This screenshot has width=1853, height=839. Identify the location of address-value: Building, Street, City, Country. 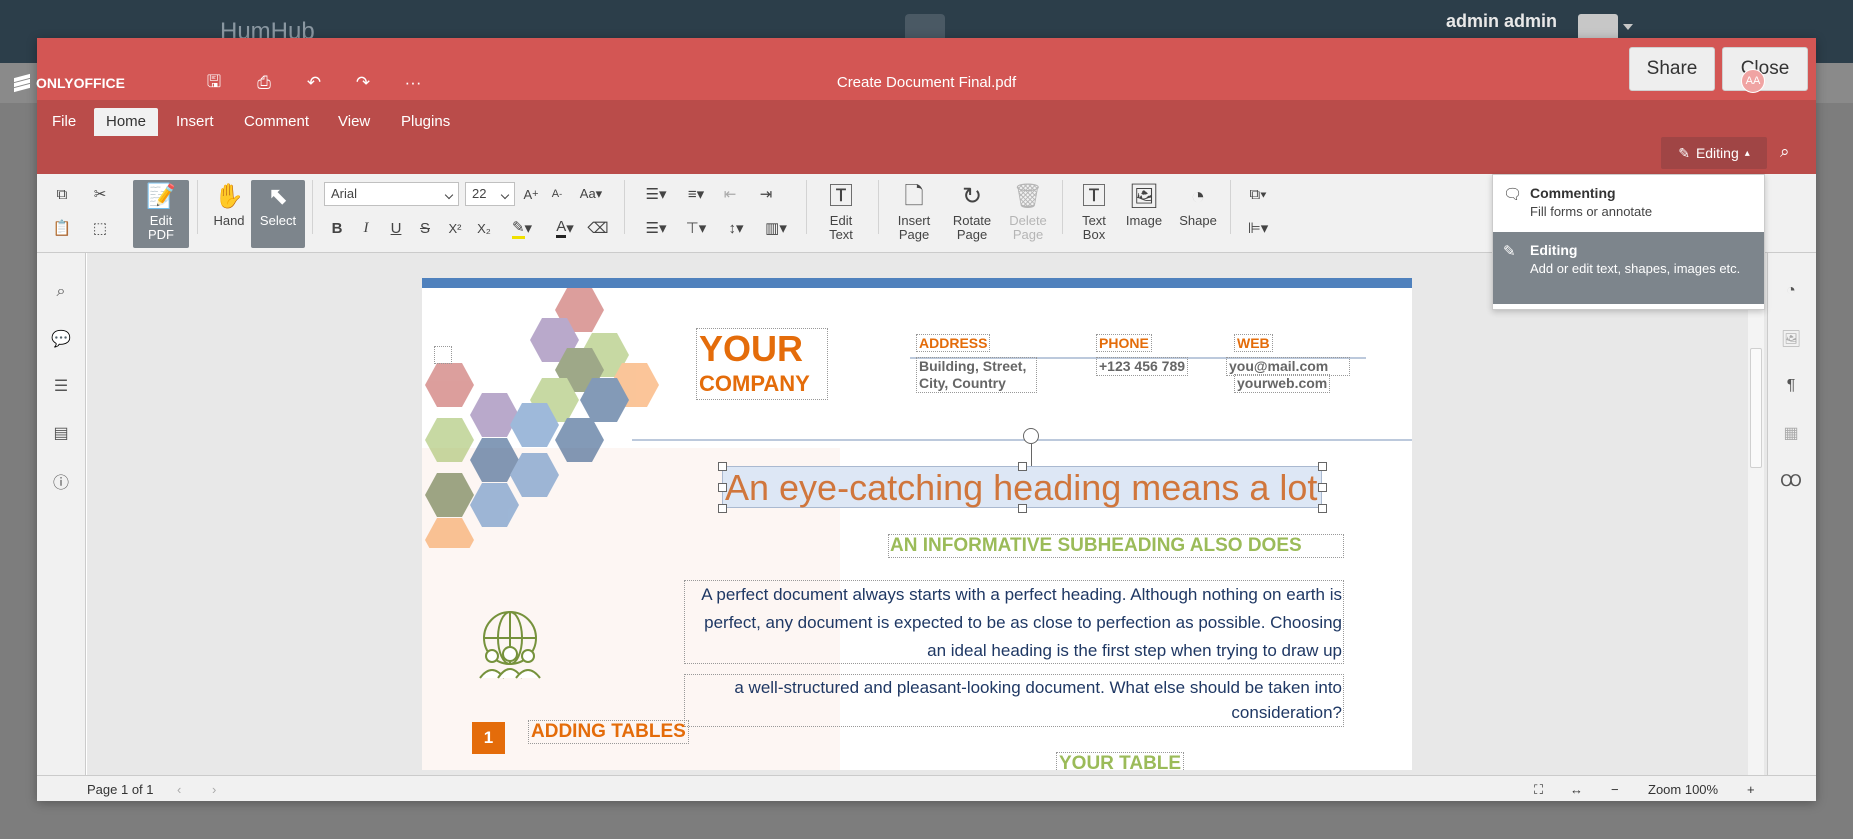
(976, 375).